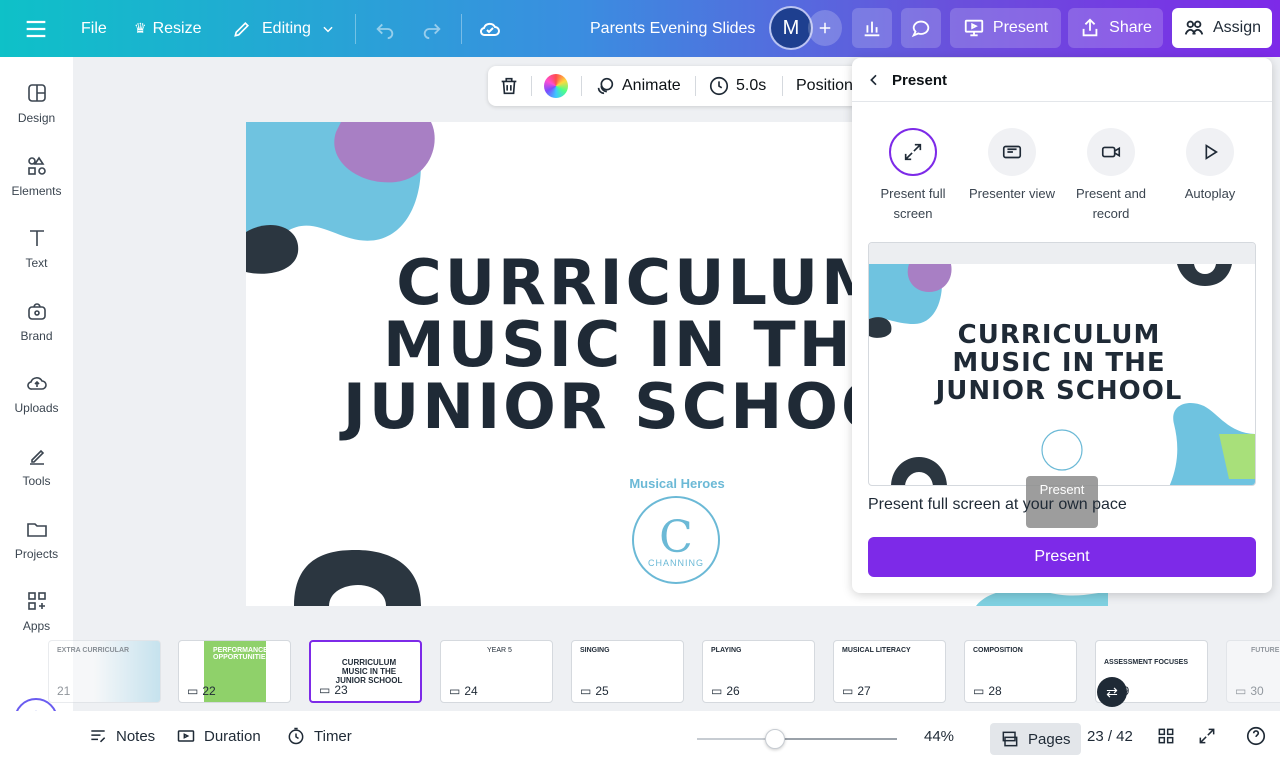  What do you see at coordinates (758, 671) in the screenshot?
I see `page-thumbnail: PLAYING ▭ 26` at bounding box center [758, 671].